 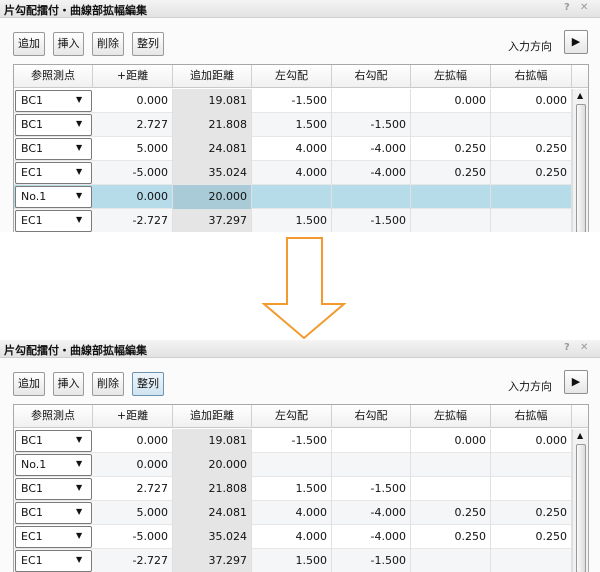 I want to click on column-header-distance: +距離, so click(x=133, y=416).